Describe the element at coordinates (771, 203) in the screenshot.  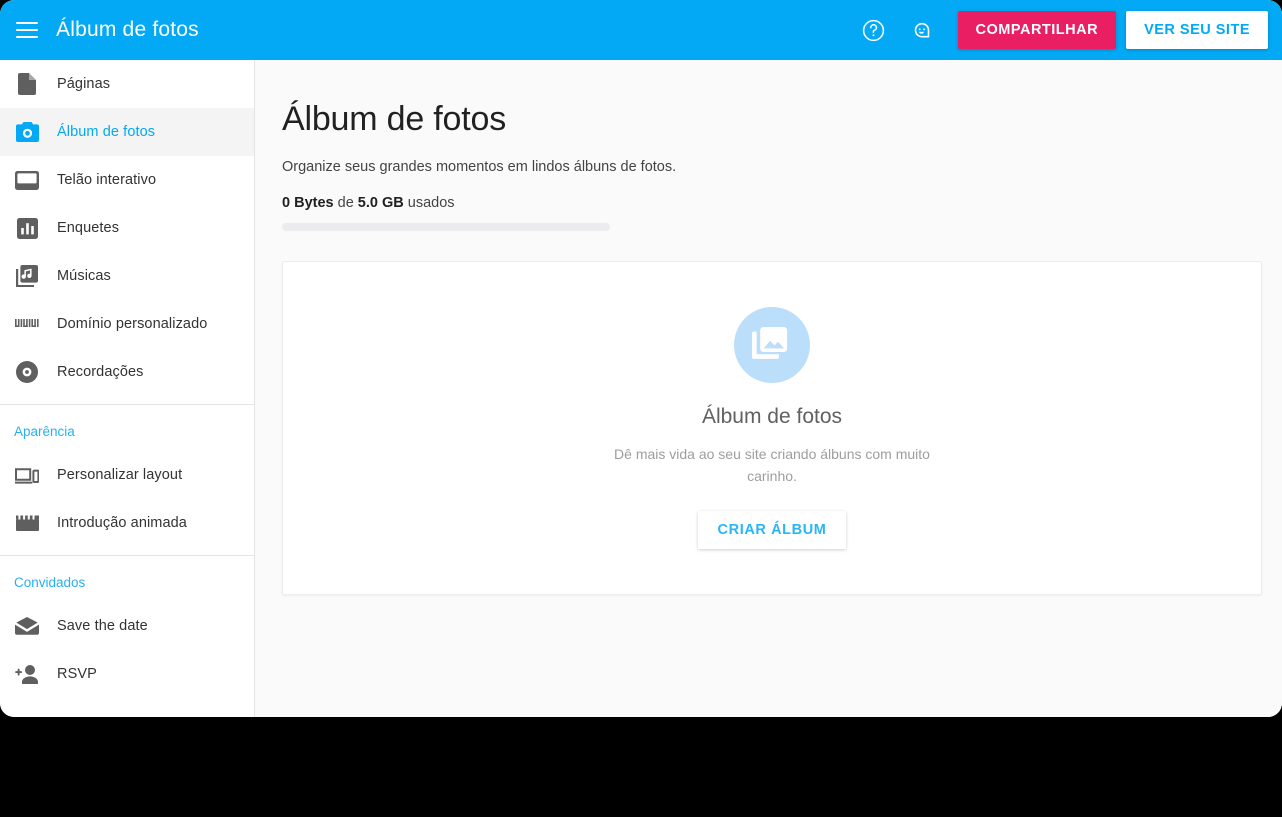
I see `storage-usage-text: 0 Bytes de 5.0 GB usados` at that location.